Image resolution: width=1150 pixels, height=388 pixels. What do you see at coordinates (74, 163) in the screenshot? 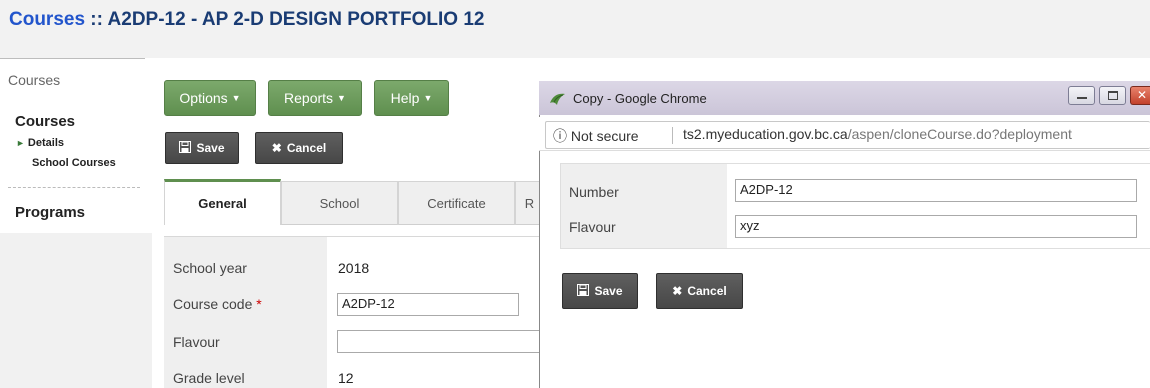
I see `nav-item-school-courses: School Courses` at bounding box center [74, 163].